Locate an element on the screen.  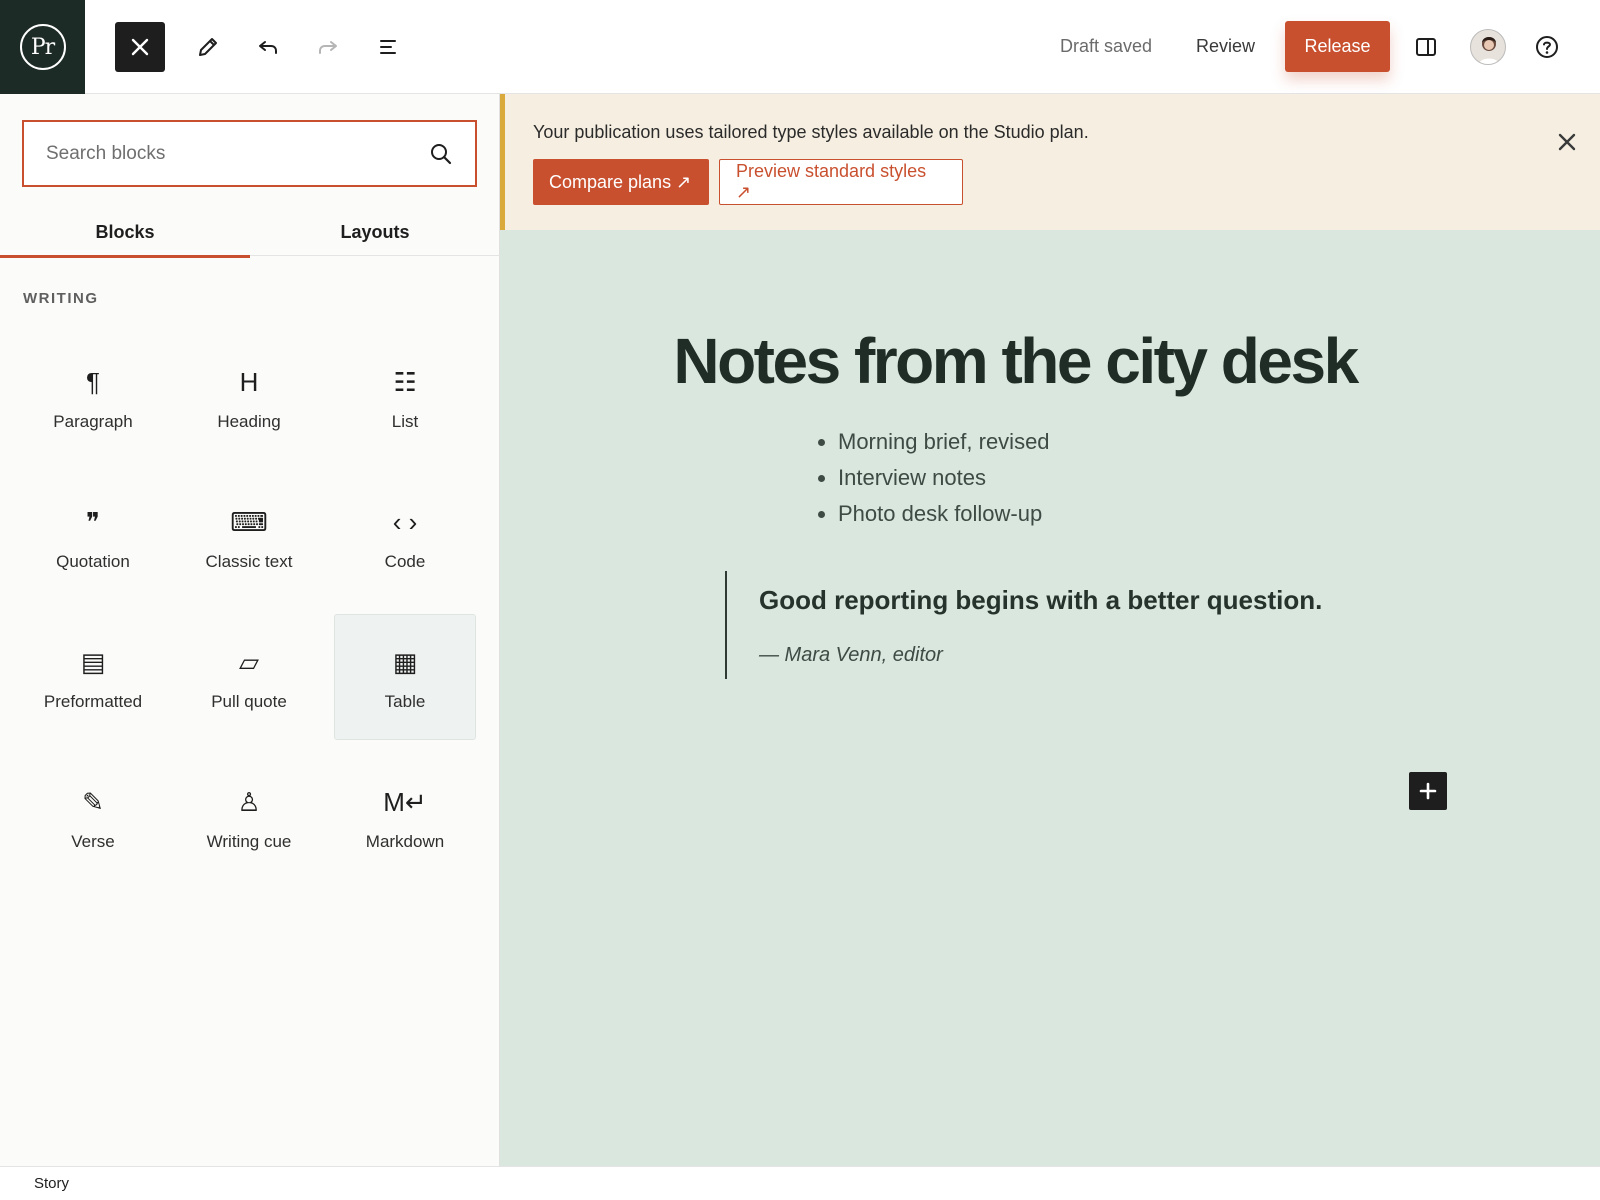
block-classic-text: ⌨ Classic text is located at coordinates (249, 537).